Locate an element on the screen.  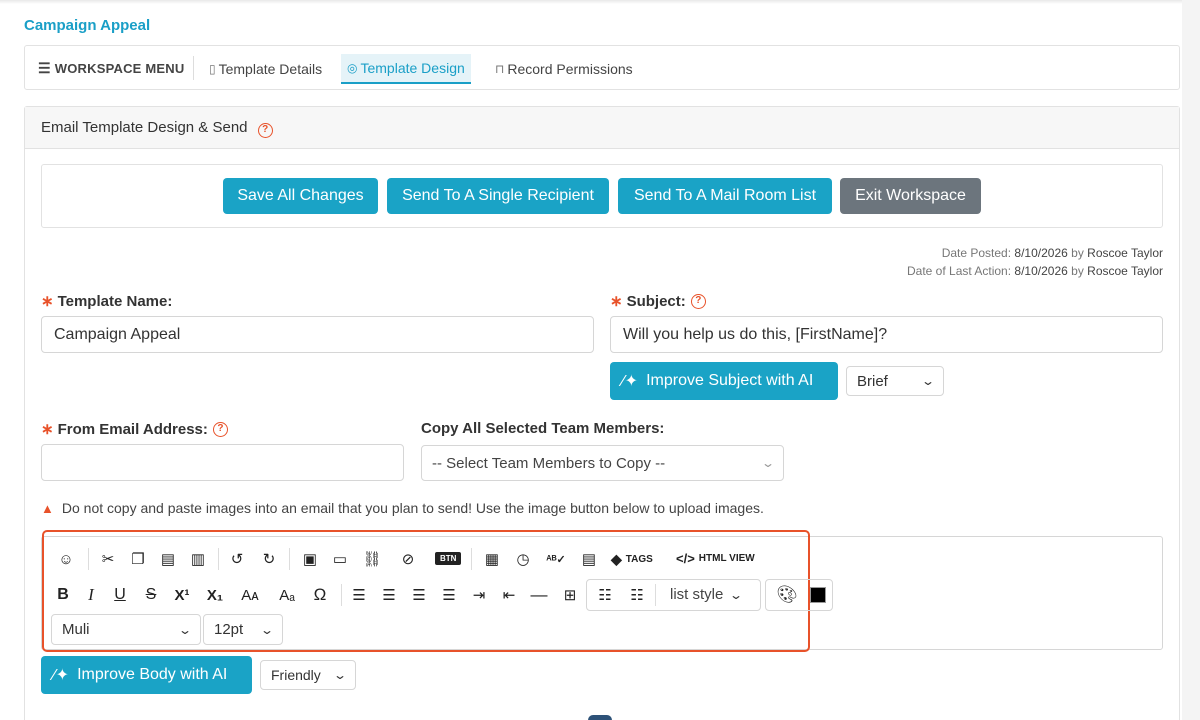
date-posted-label: Date Posted: is located at coordinates (976, 253).